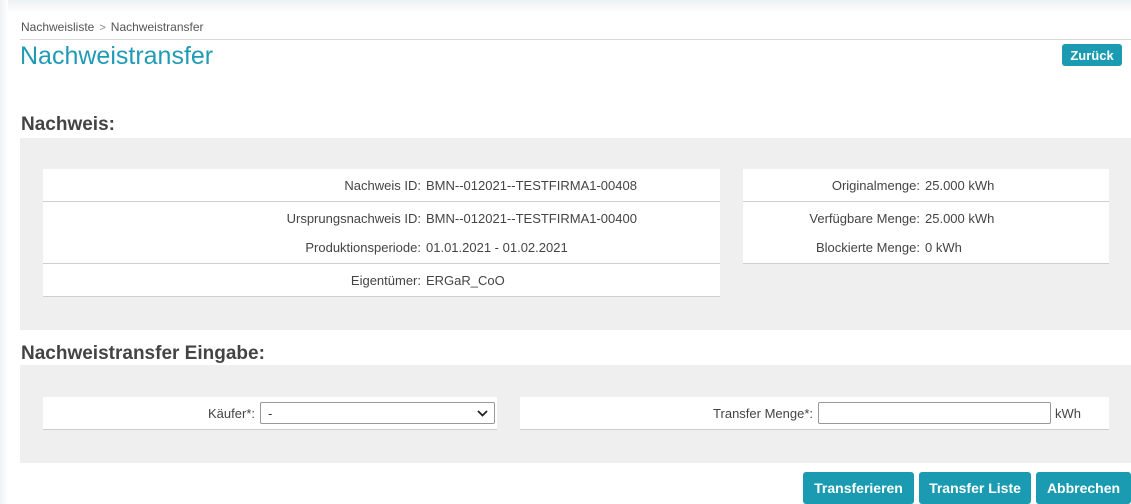 The height and width of the screenshot is (504, 1131). I want to click on field-row-originalmenge: Originalmenge: 25.000 kWh, so click(926, 185).